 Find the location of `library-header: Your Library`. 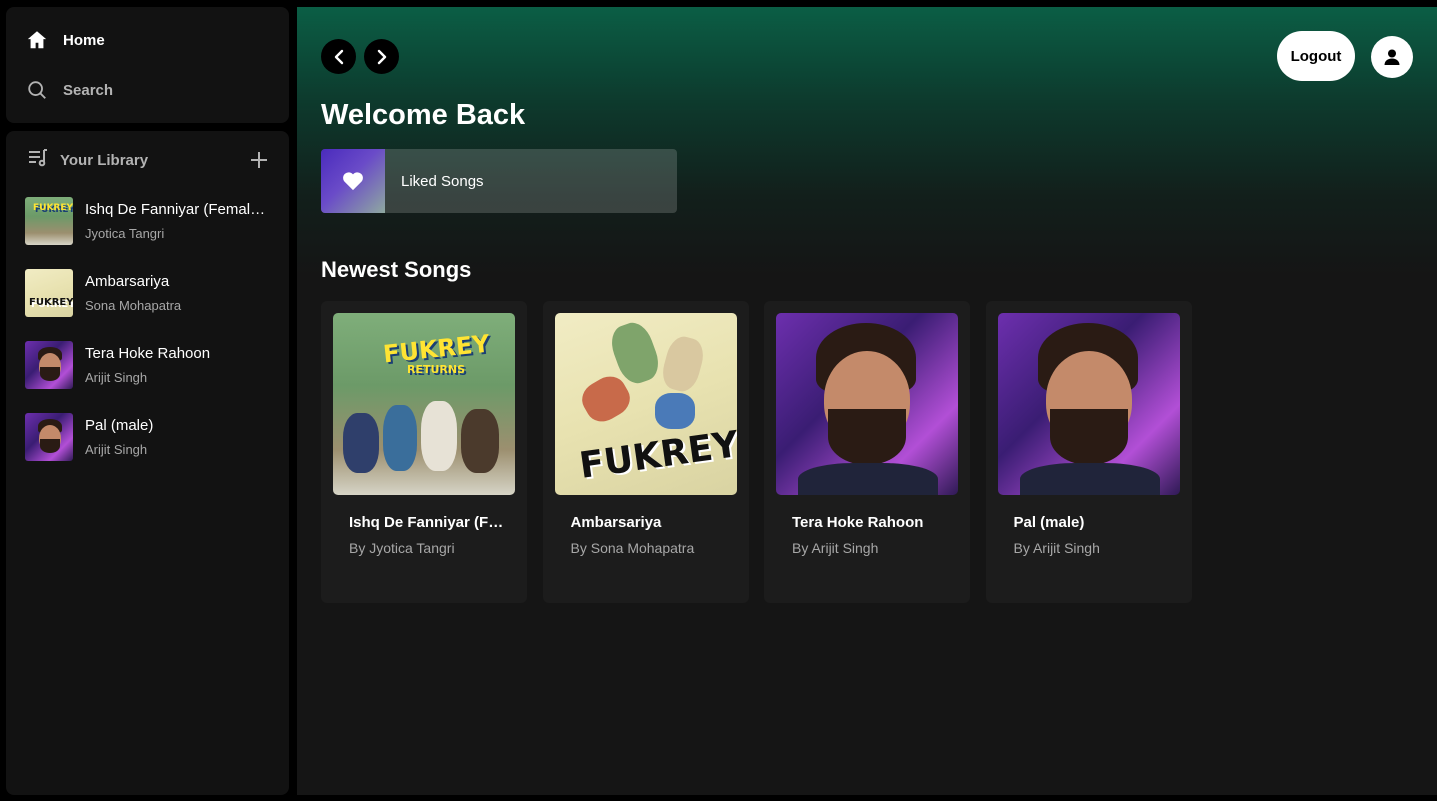

library-header: Your Library is located at coordinates (148, 160).